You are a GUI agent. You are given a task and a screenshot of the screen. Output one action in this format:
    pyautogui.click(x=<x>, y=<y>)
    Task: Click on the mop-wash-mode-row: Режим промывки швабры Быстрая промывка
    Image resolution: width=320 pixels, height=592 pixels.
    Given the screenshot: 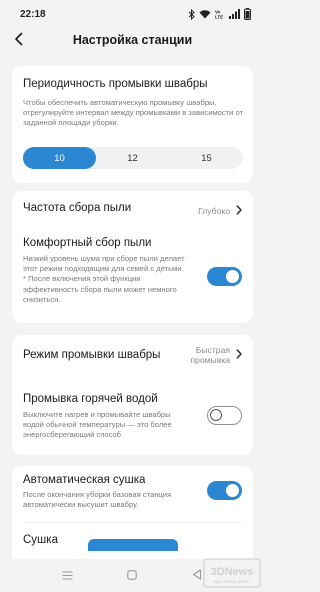 What is the action you would take?
    pyautogui.click(x=132, y=356)
    